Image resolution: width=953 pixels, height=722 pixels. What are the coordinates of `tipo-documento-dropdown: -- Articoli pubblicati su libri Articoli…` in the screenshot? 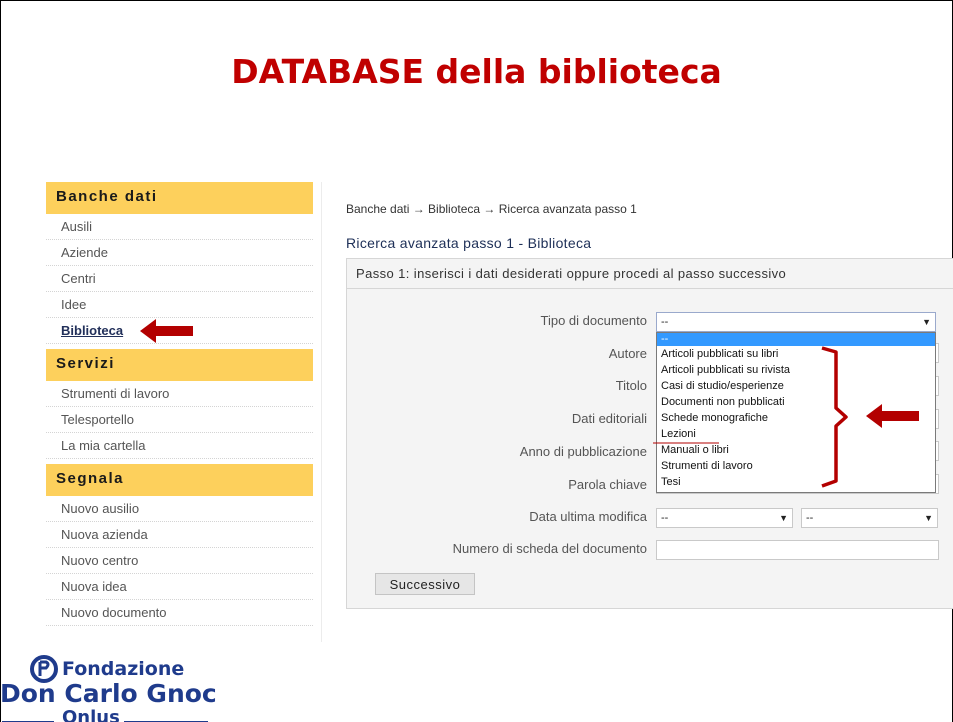 It's located at (796, 412).